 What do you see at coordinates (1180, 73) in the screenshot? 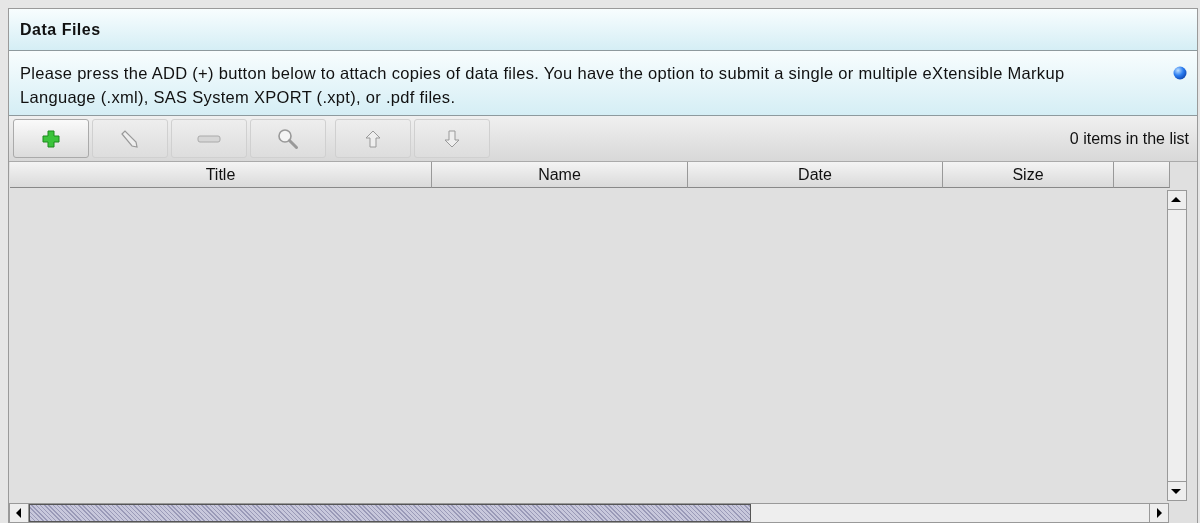
I see `status-dot-icon` at bounding box center [1180, 73].